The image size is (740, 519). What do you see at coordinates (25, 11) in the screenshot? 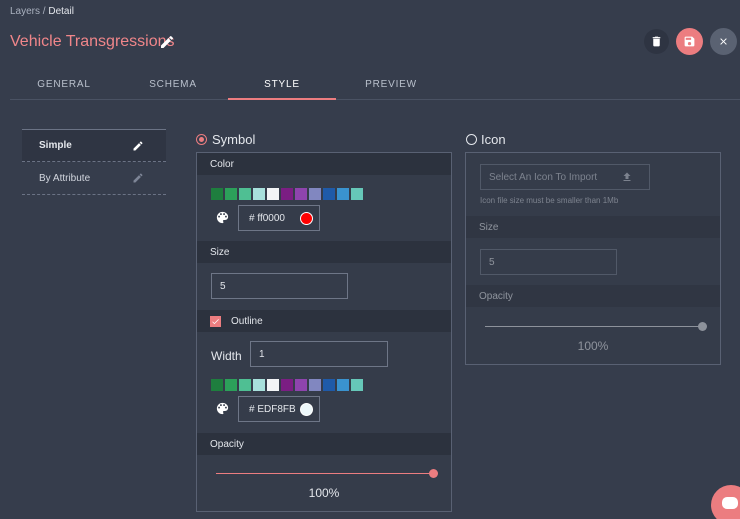
I see `breadcrumb-parent: Layers` at bounding box center [25, 11].